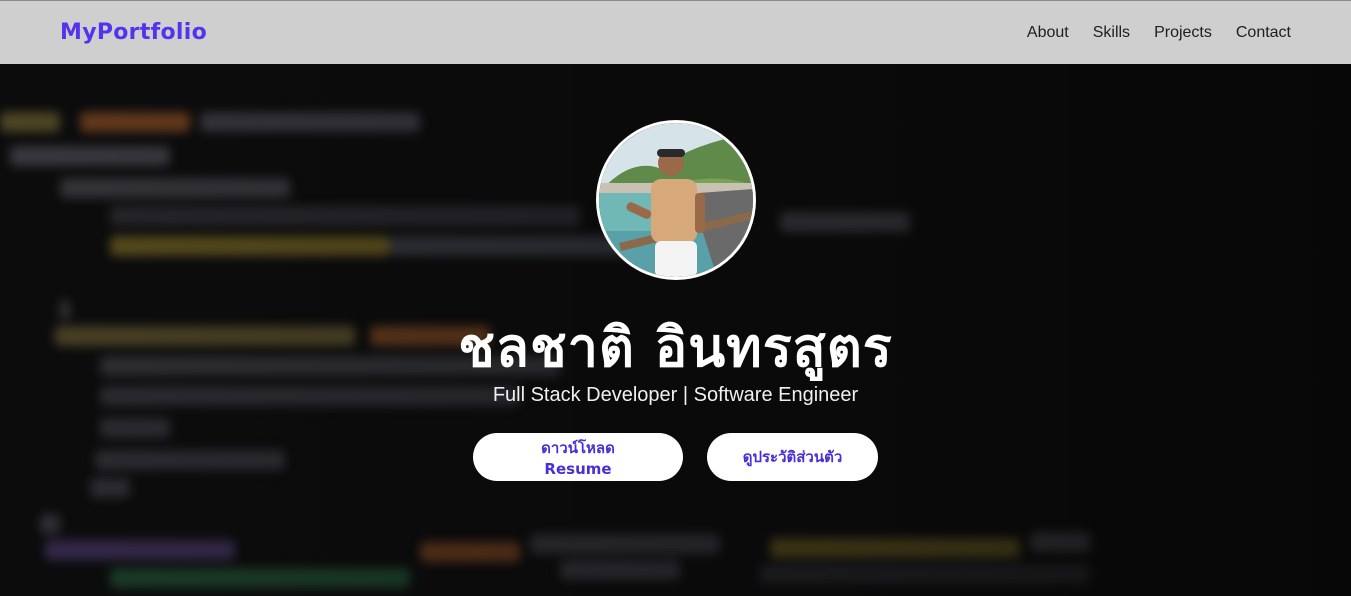 The height and width of the screenshot is (596, 1351). What do you see at coordinates (675, 395) in the screenshot?
I see `hero-subtitle: Full Stack Developer | Software Engineer` at bounding box center [675, 395].